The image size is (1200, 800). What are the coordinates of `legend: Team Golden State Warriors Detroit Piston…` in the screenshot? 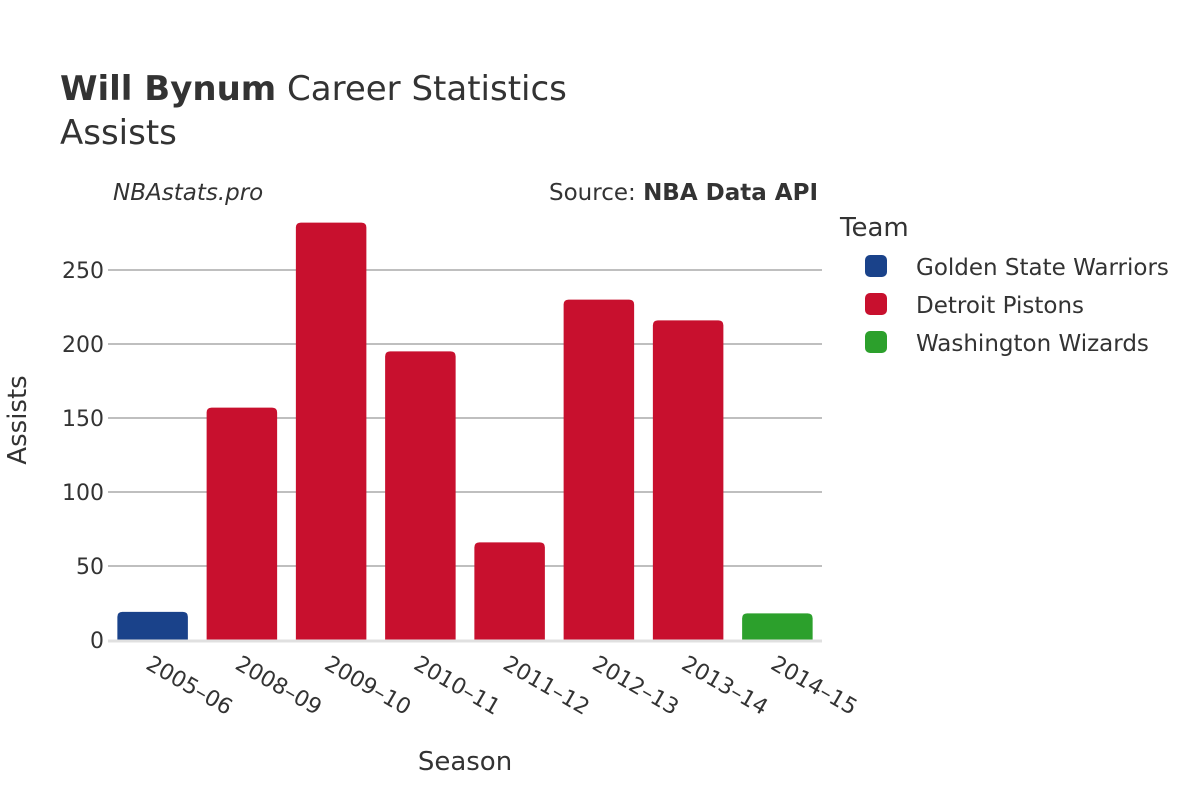 It's located at (1004, 285).